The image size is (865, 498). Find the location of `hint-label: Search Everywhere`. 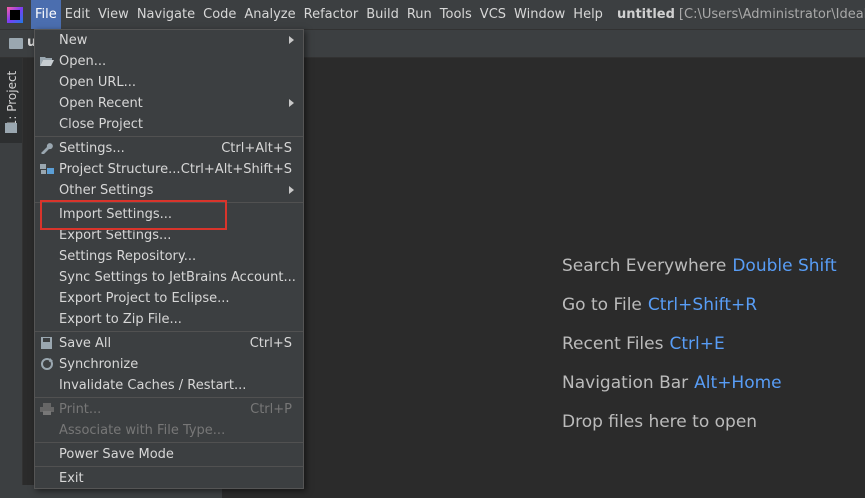

hint-label: Search Everywhere is located at coordinates (644, 266).